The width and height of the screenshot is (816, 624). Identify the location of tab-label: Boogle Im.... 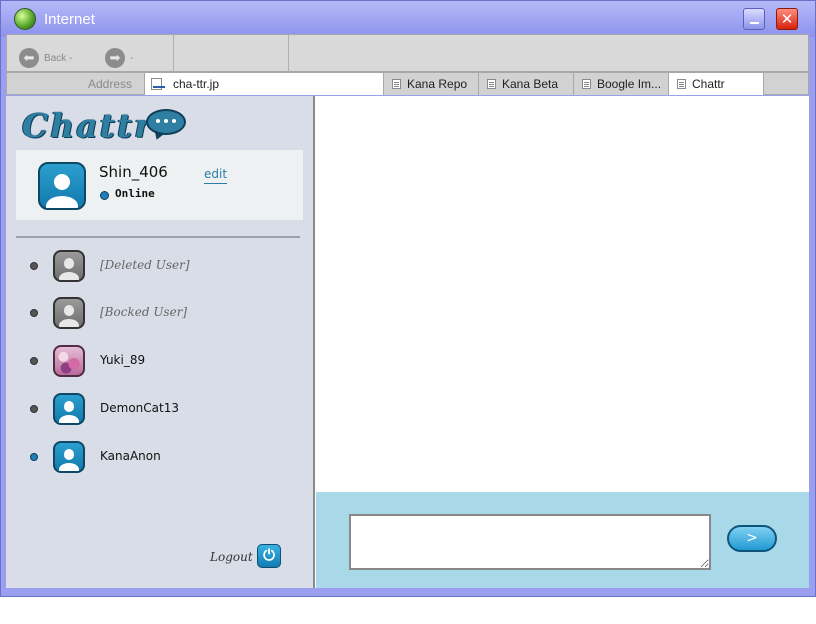
(629, 84).